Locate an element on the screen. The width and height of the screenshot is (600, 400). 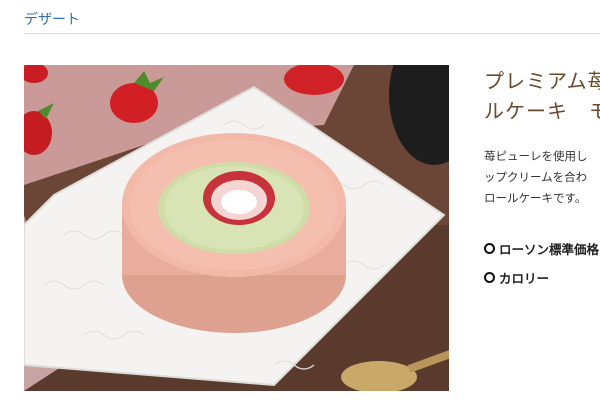
product-title-line: プレミアム苺 is located at coordinates (542, 81).